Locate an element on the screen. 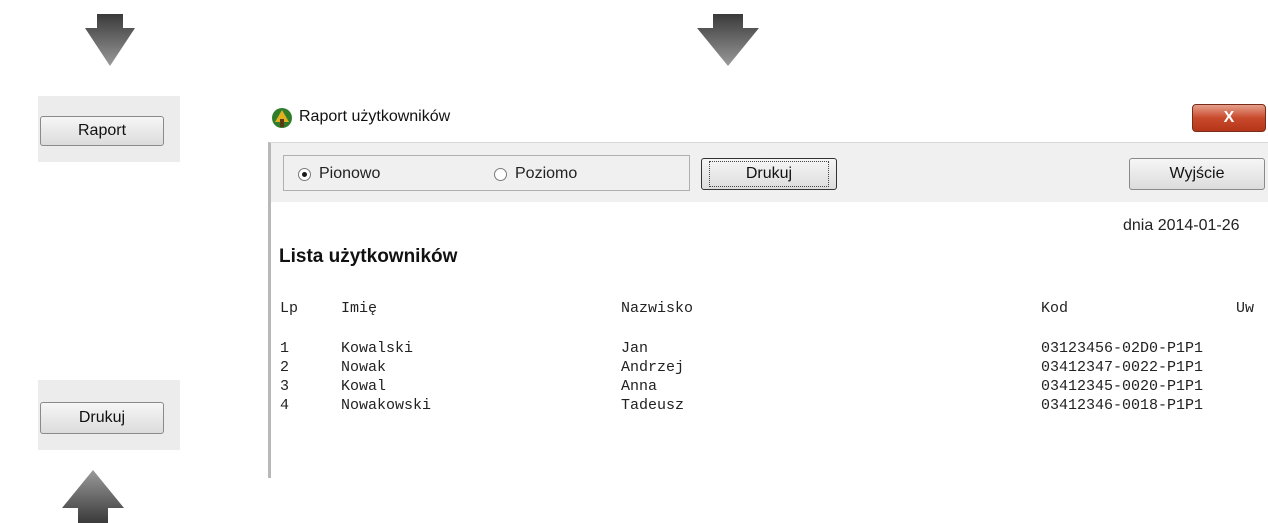 Image resolution: width=1268 pixels, height=523 pixels. row-imie: Kowalski is located at coordinates (377, 348).